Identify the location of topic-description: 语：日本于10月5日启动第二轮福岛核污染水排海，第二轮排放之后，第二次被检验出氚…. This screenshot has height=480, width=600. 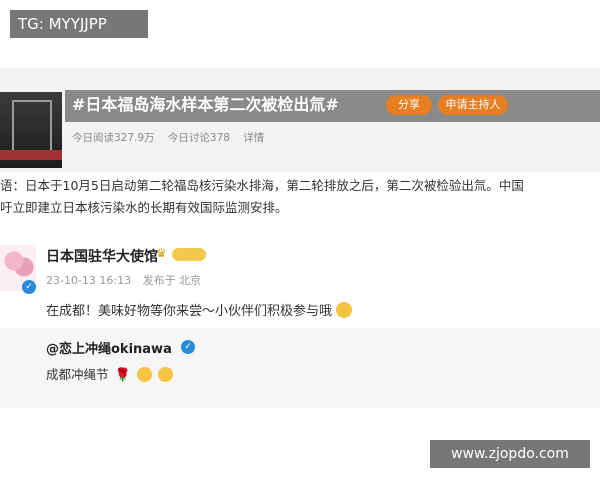
(300, 197).